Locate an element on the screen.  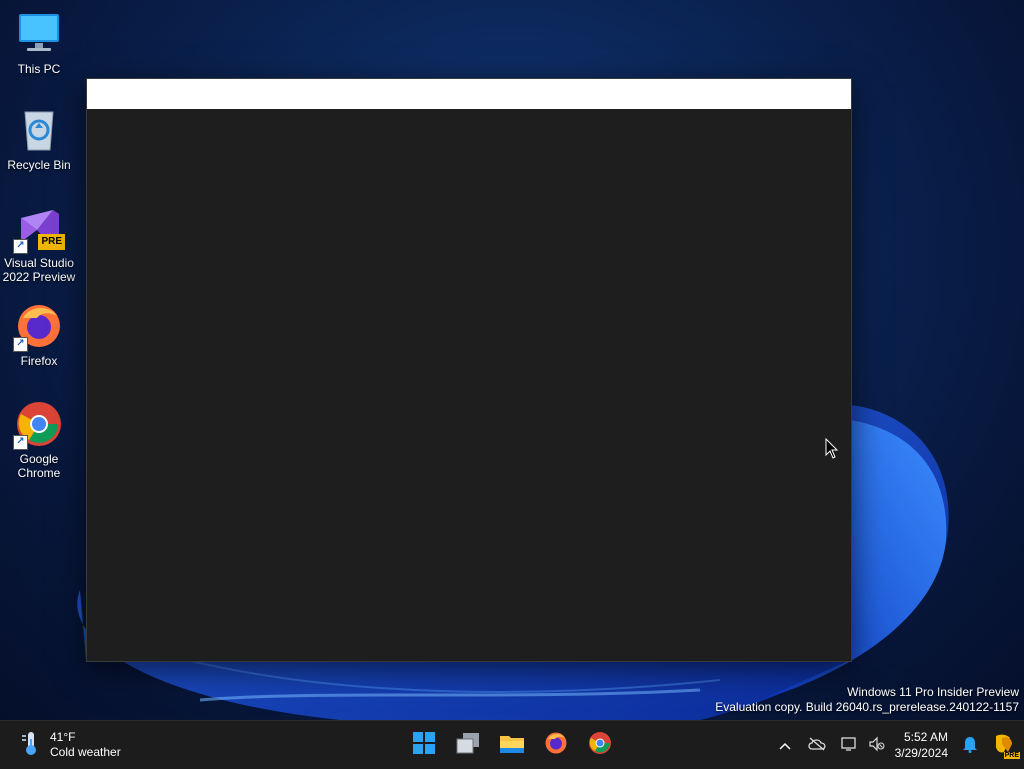
network-button is located at coordinates (849, 745).